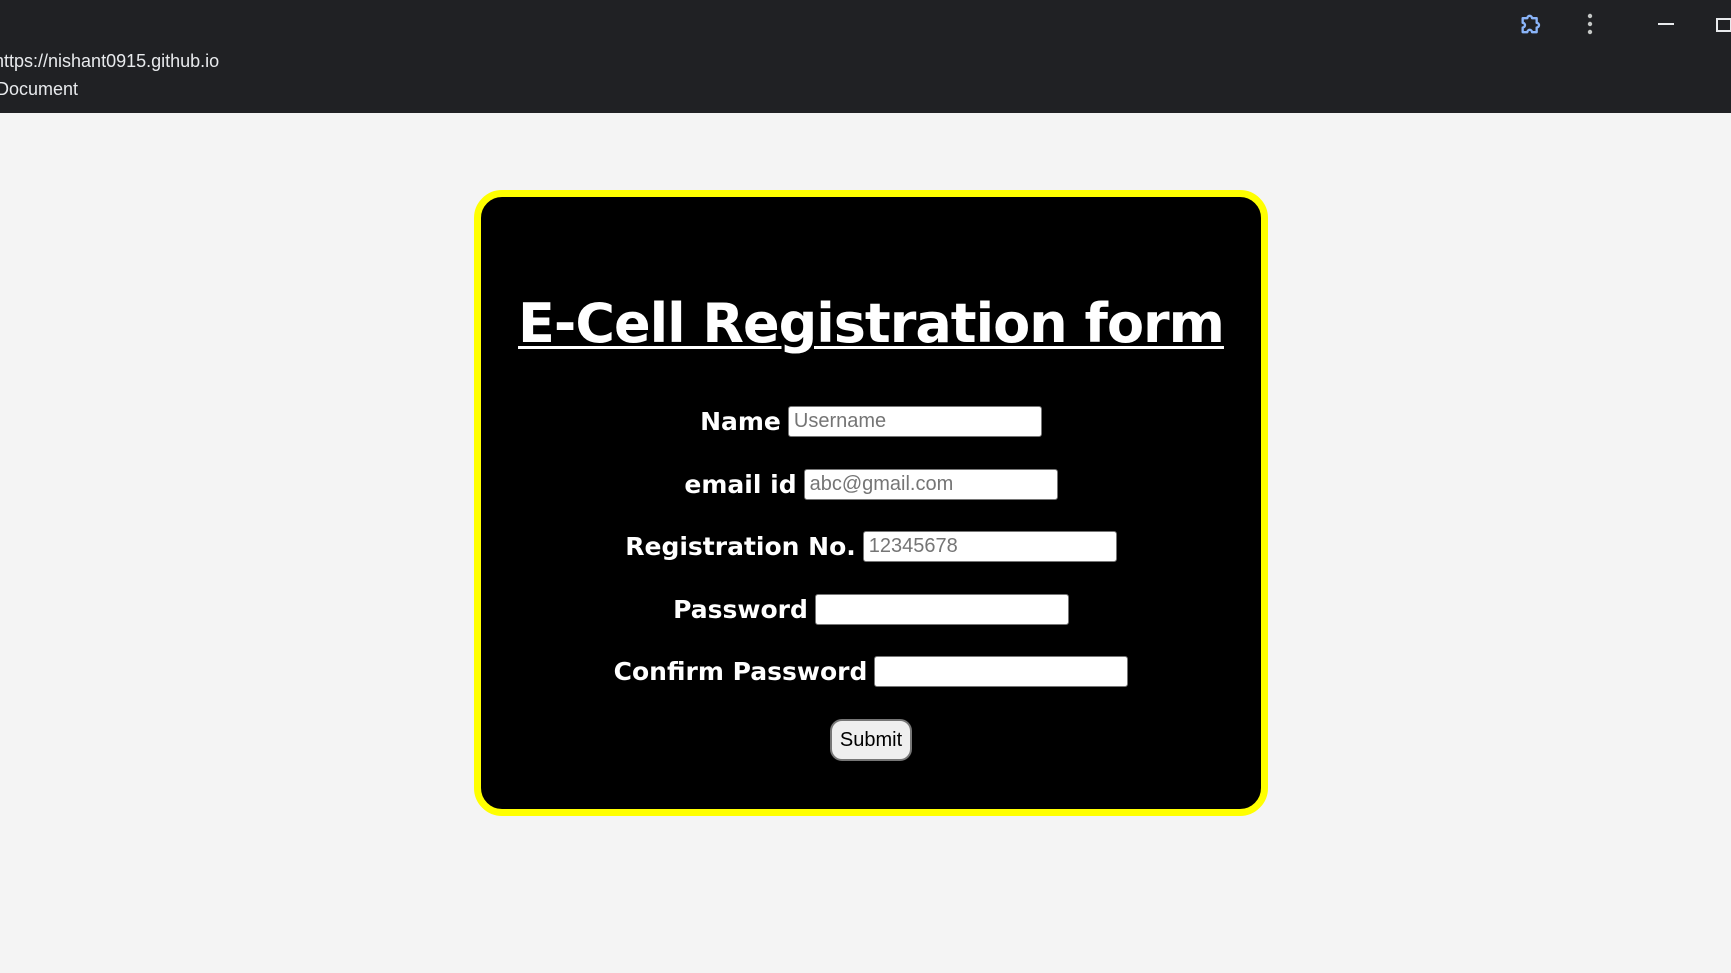 The height and width of the screenshot is (973, 1731). I want to click on confirm-password-row: Confirm Password, so click(871, 671).